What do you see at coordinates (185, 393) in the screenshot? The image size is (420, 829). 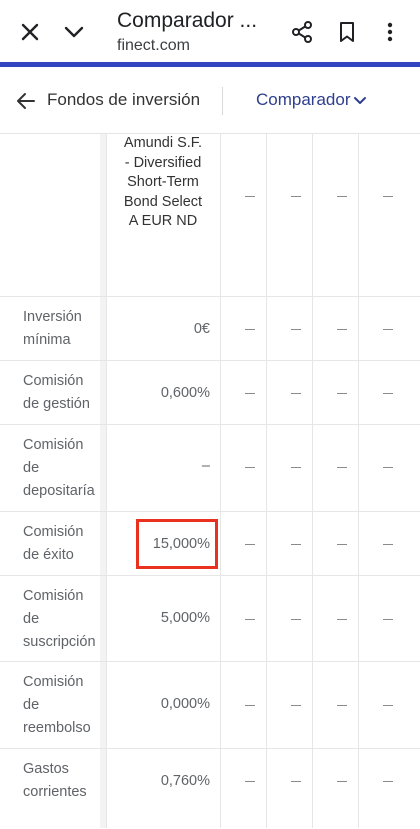 I see `row-value: 0,600%` at bounding box center [185, 393].